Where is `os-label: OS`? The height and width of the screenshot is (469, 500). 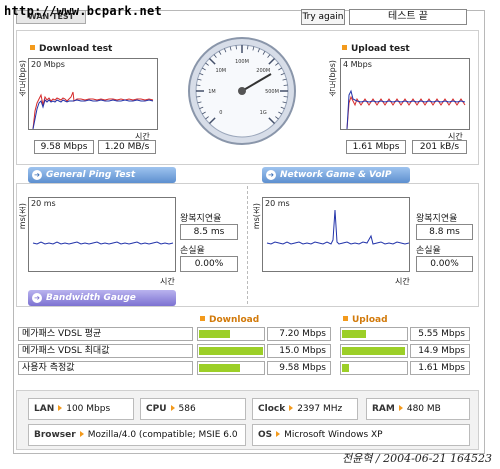
os-label: OS is located at coordinates (265, 435).